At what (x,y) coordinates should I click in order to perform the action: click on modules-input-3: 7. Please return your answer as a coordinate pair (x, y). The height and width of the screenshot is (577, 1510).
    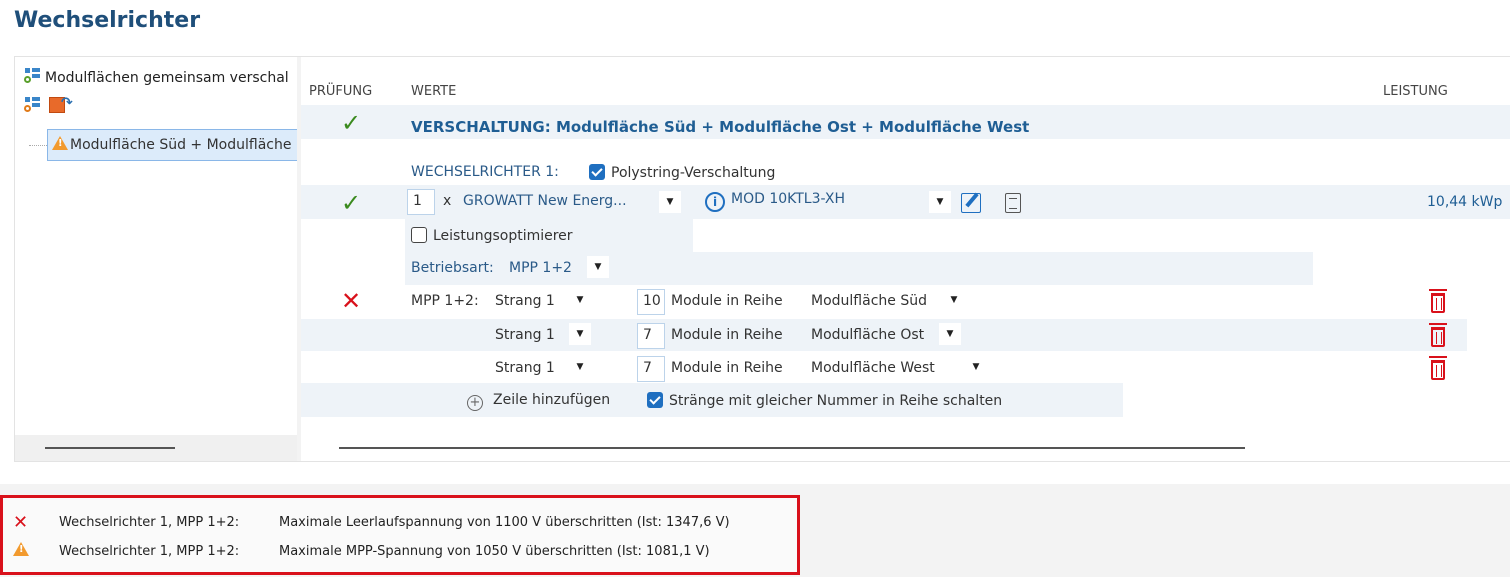
    Looking at the image, I should click on (651, 369).